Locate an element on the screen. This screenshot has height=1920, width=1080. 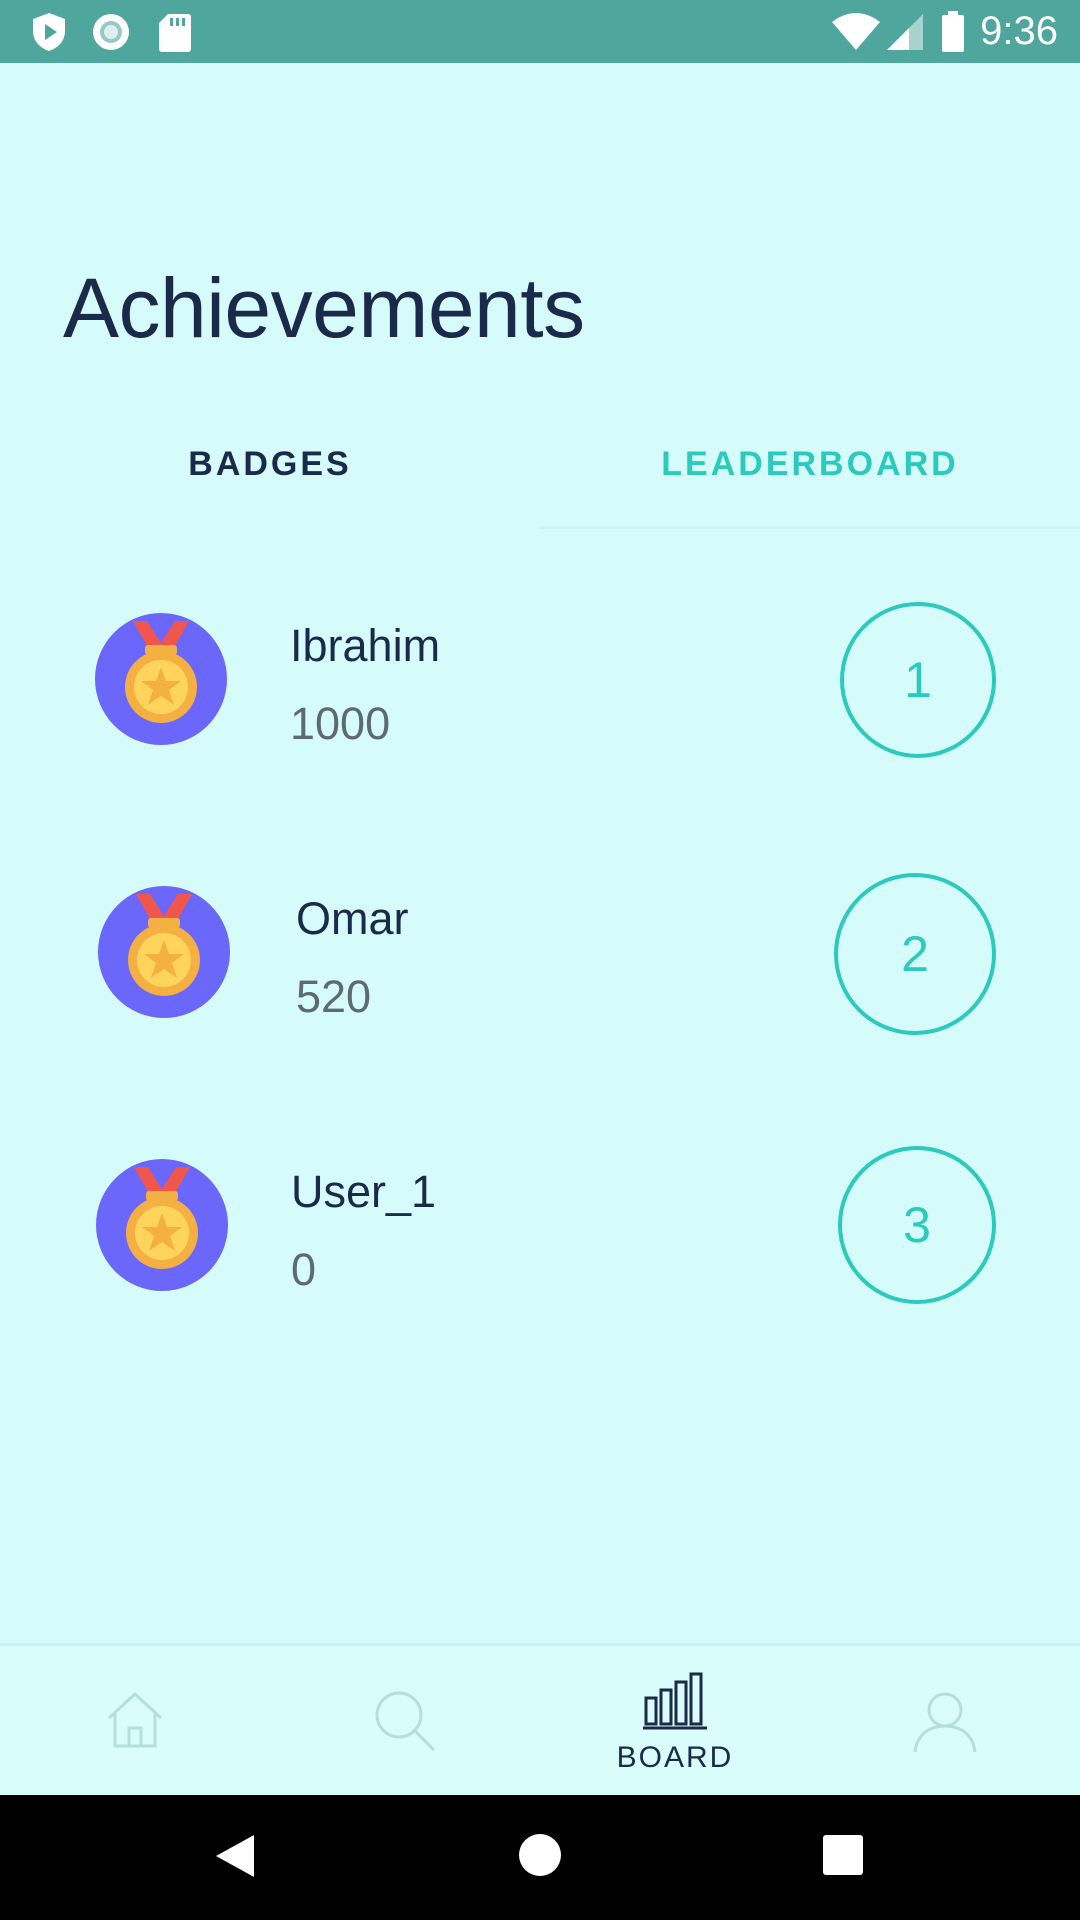
bottom-nav: BOARD is located at coordinates (540, 1719).